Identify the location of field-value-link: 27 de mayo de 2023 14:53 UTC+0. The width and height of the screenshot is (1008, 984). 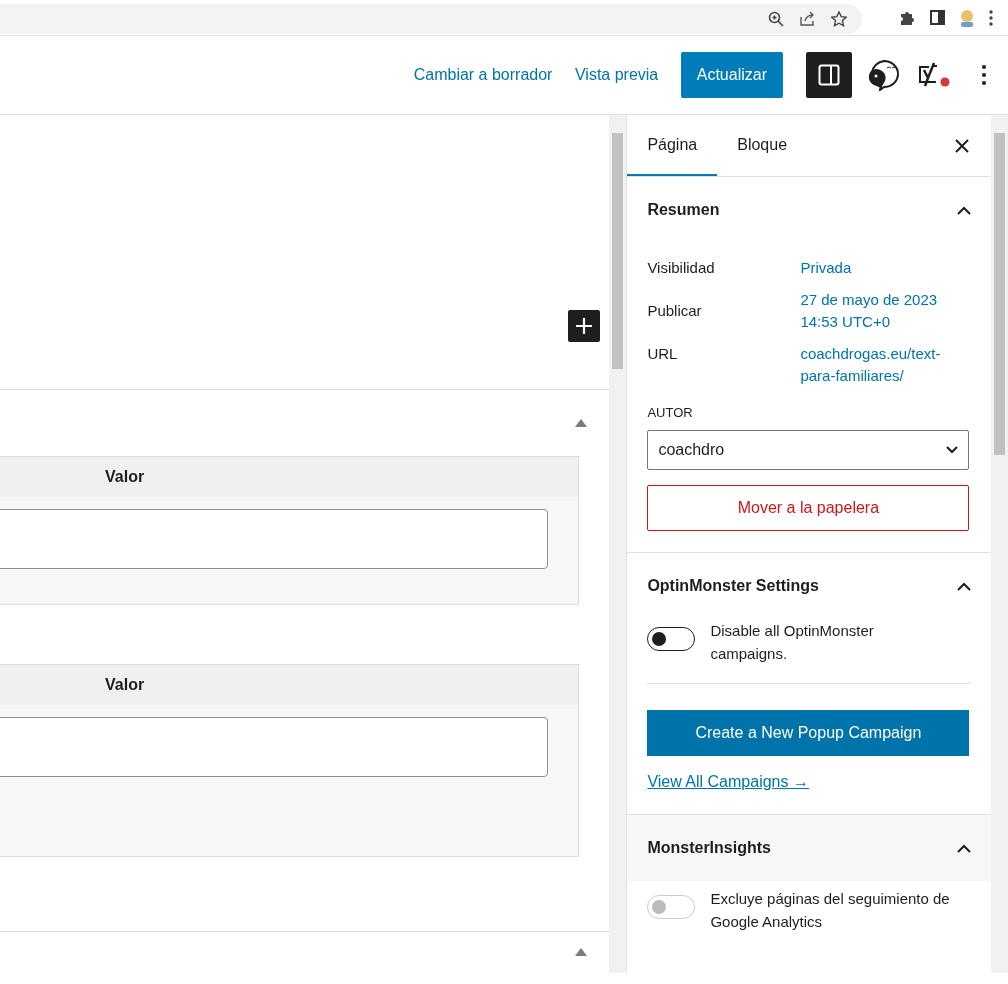
(883, 311).